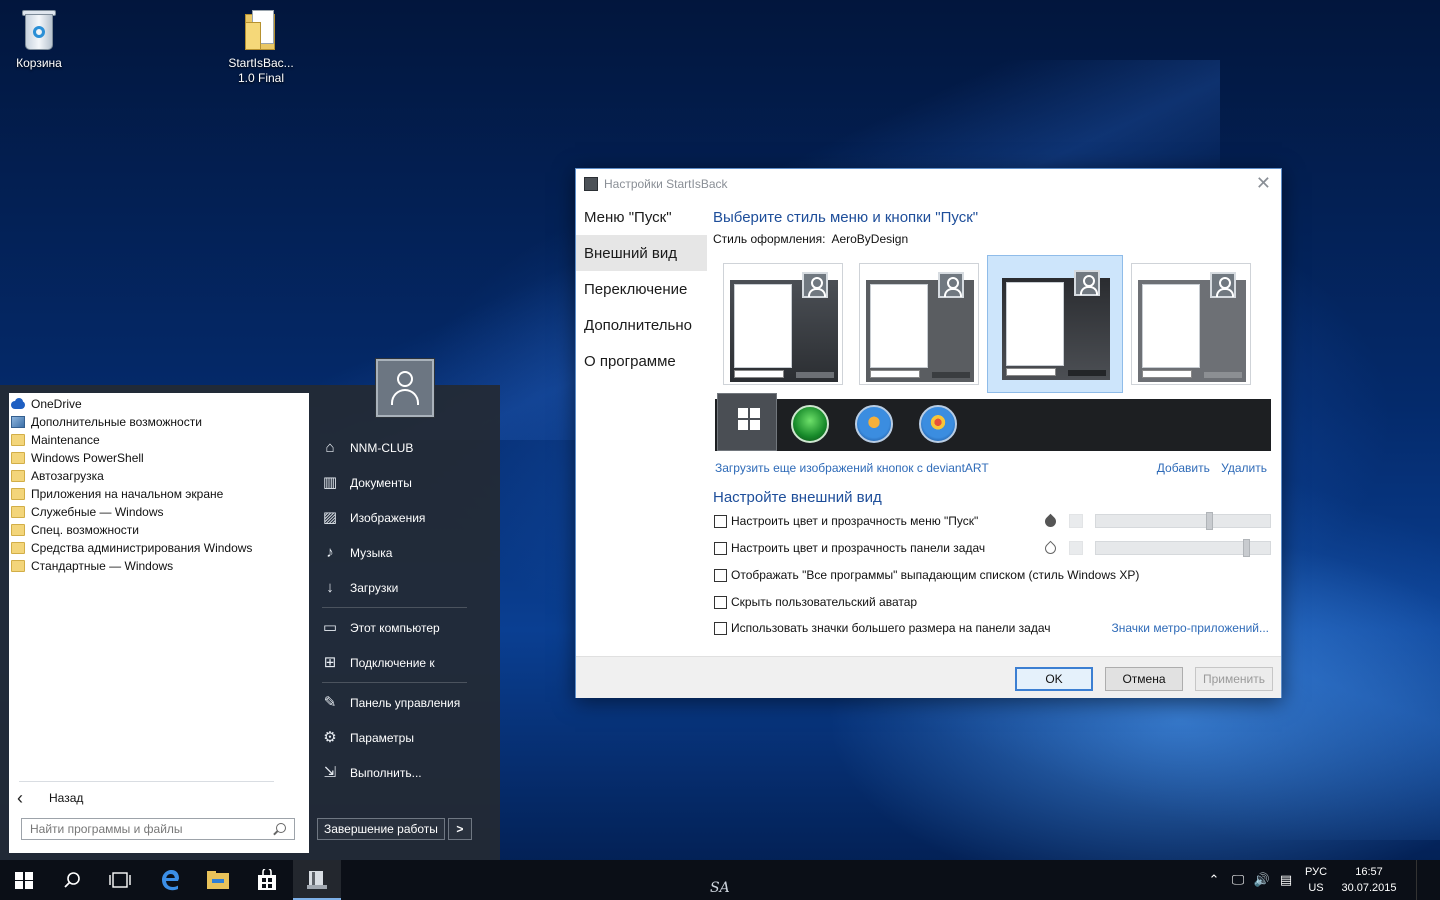 The image size is (1440, 900). Describe the element at coordinates (641, 361) in the screenshot. I see `nav-about: О программе` at that location.